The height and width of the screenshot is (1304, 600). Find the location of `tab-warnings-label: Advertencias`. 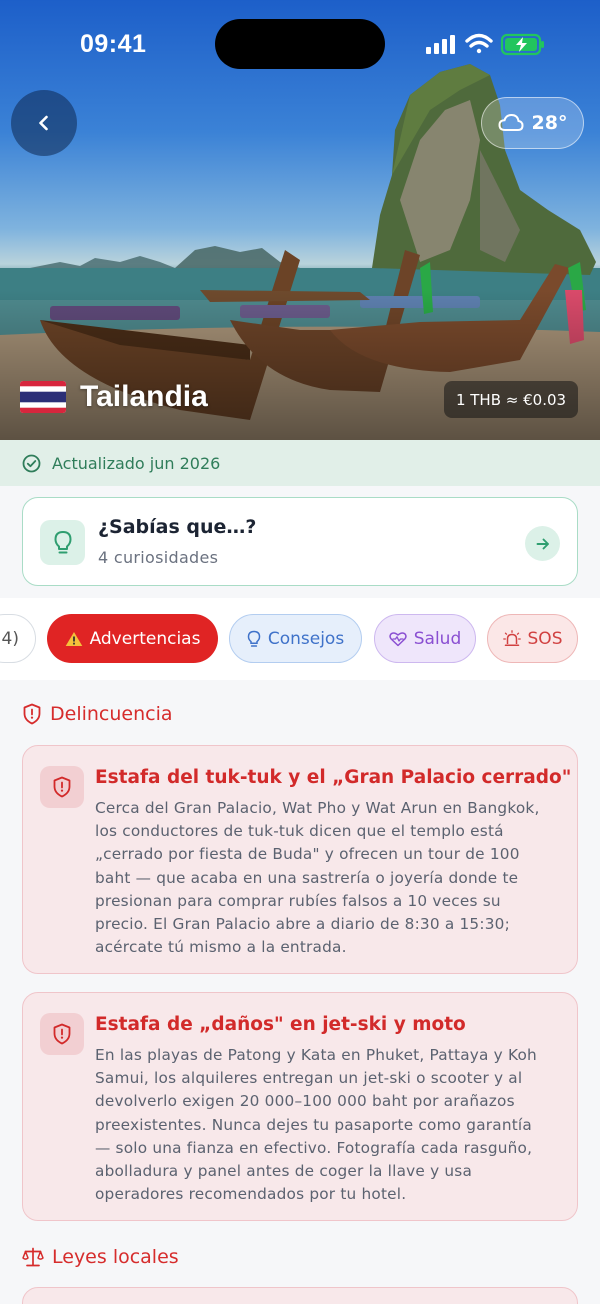

tab-warnings-label: Advertencias is located at coordinates (145, 638).